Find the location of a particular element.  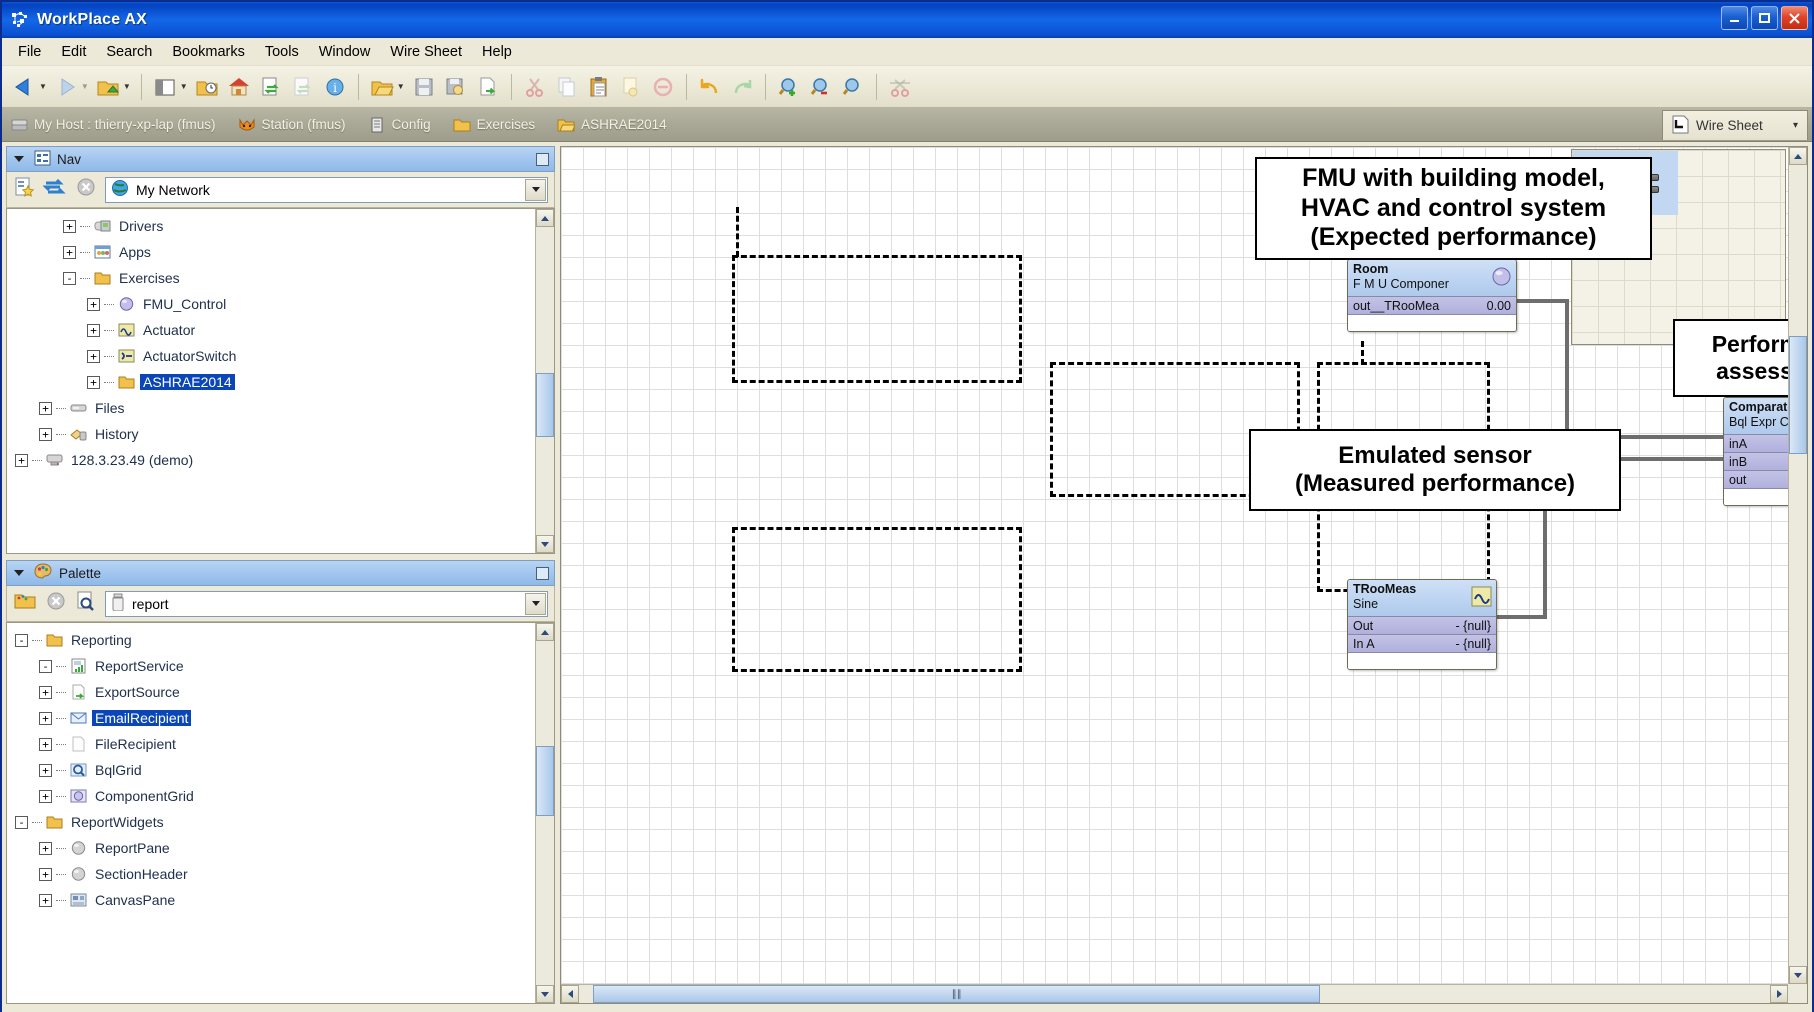

tree-item-ashrae2014: + ASHRAE2014 is located at coordinates (280, 382).